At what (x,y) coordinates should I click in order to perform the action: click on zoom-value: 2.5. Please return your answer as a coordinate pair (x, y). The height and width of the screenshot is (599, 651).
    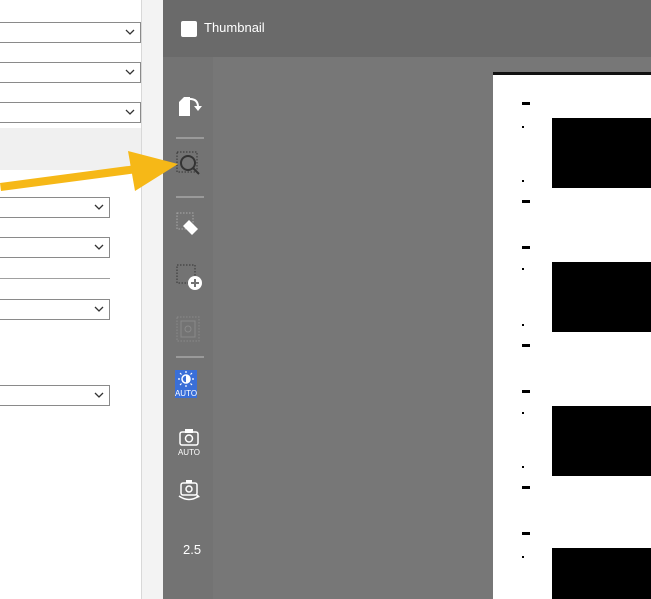
    Looking at the image, I should click on (192, 549).